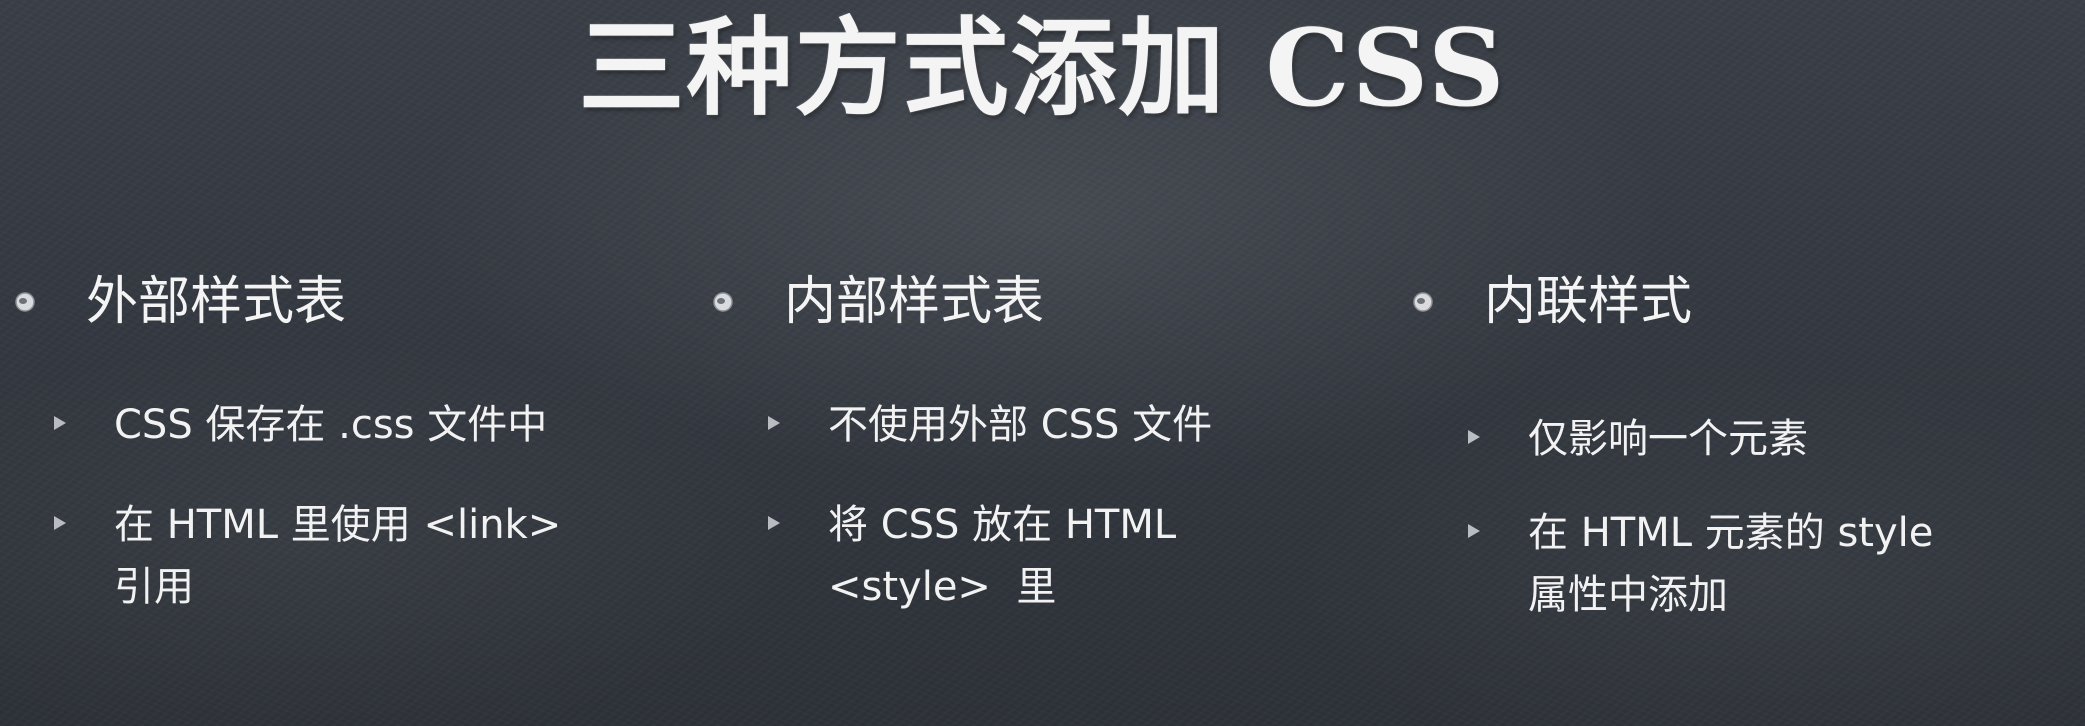  What do you see at coordinates (331, 425) in the screenshot?
I see `list-item-text: CSS 保存在 .css 文件中` at bounding box center [331, 425].